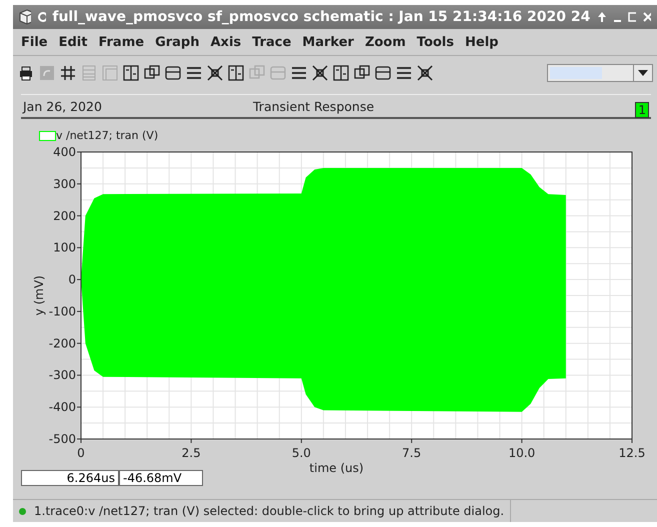  Describe the element at coordinates (631, 17) in the screenshot. I see `maximize-icon` at that location.